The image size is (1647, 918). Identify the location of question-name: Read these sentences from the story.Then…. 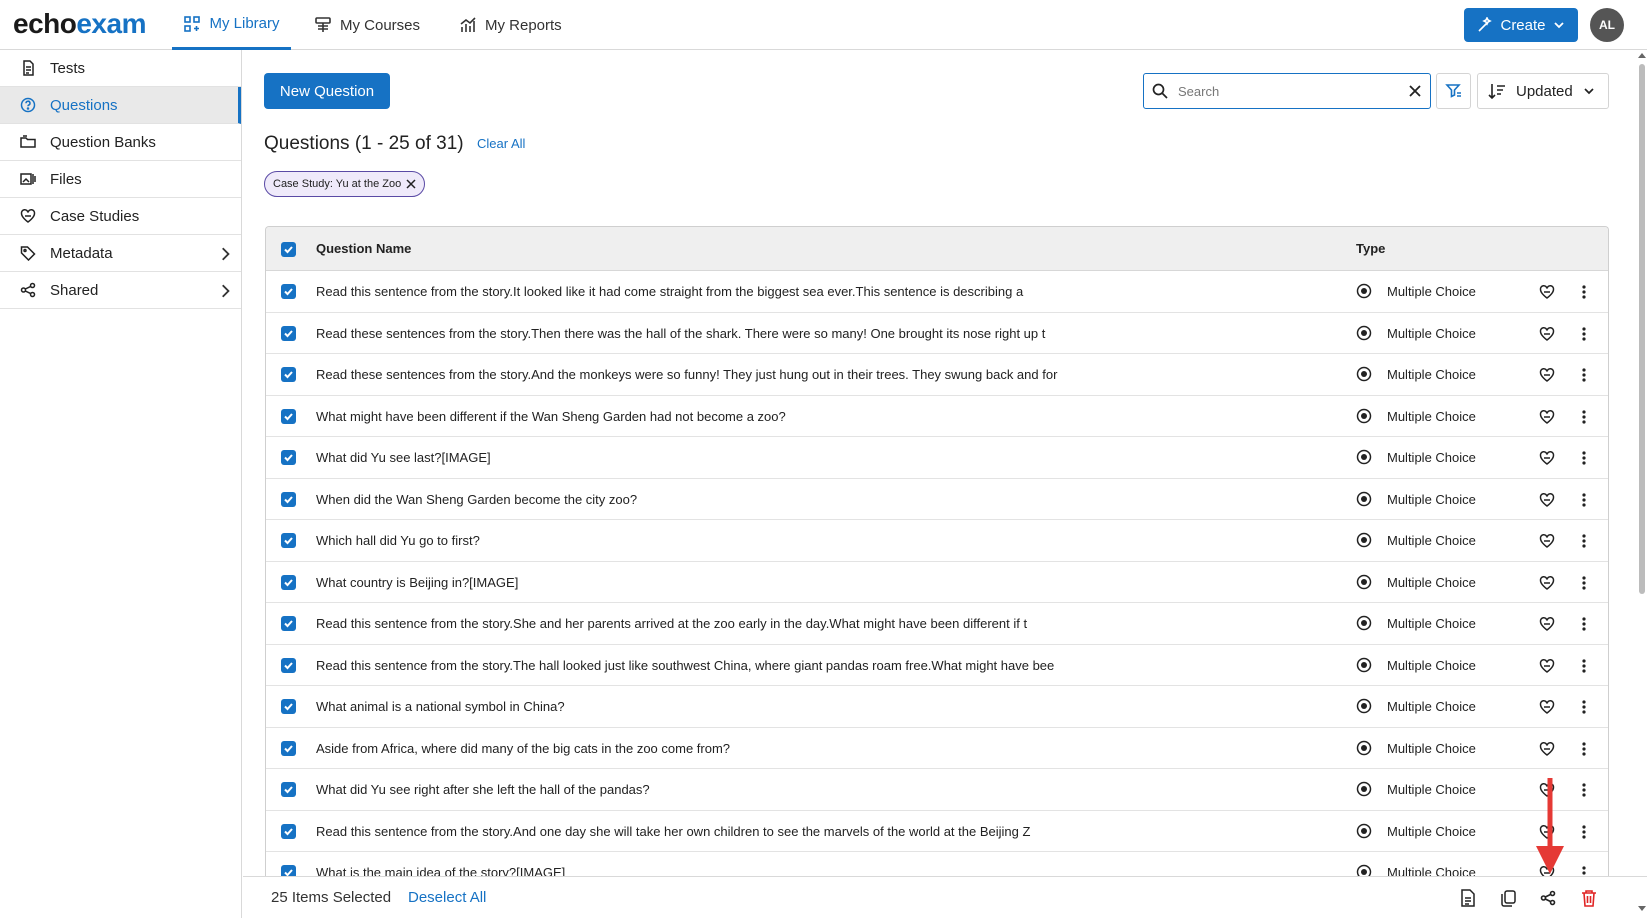
(816, 333).